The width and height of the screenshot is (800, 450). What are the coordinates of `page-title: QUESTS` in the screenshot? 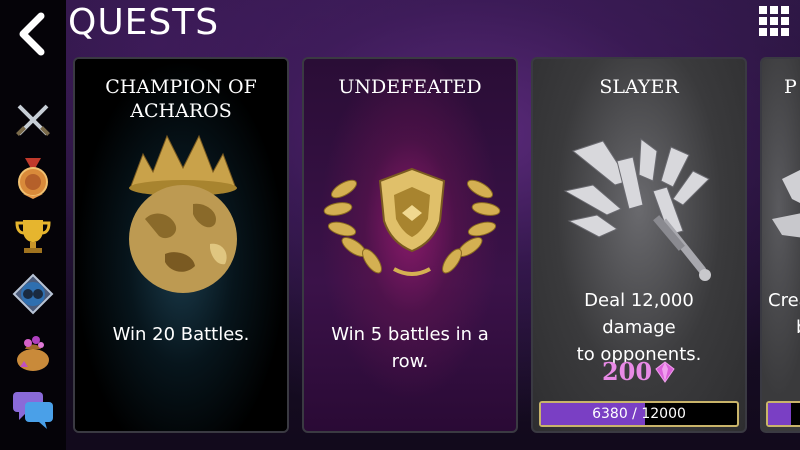 It's located at (144, 22).